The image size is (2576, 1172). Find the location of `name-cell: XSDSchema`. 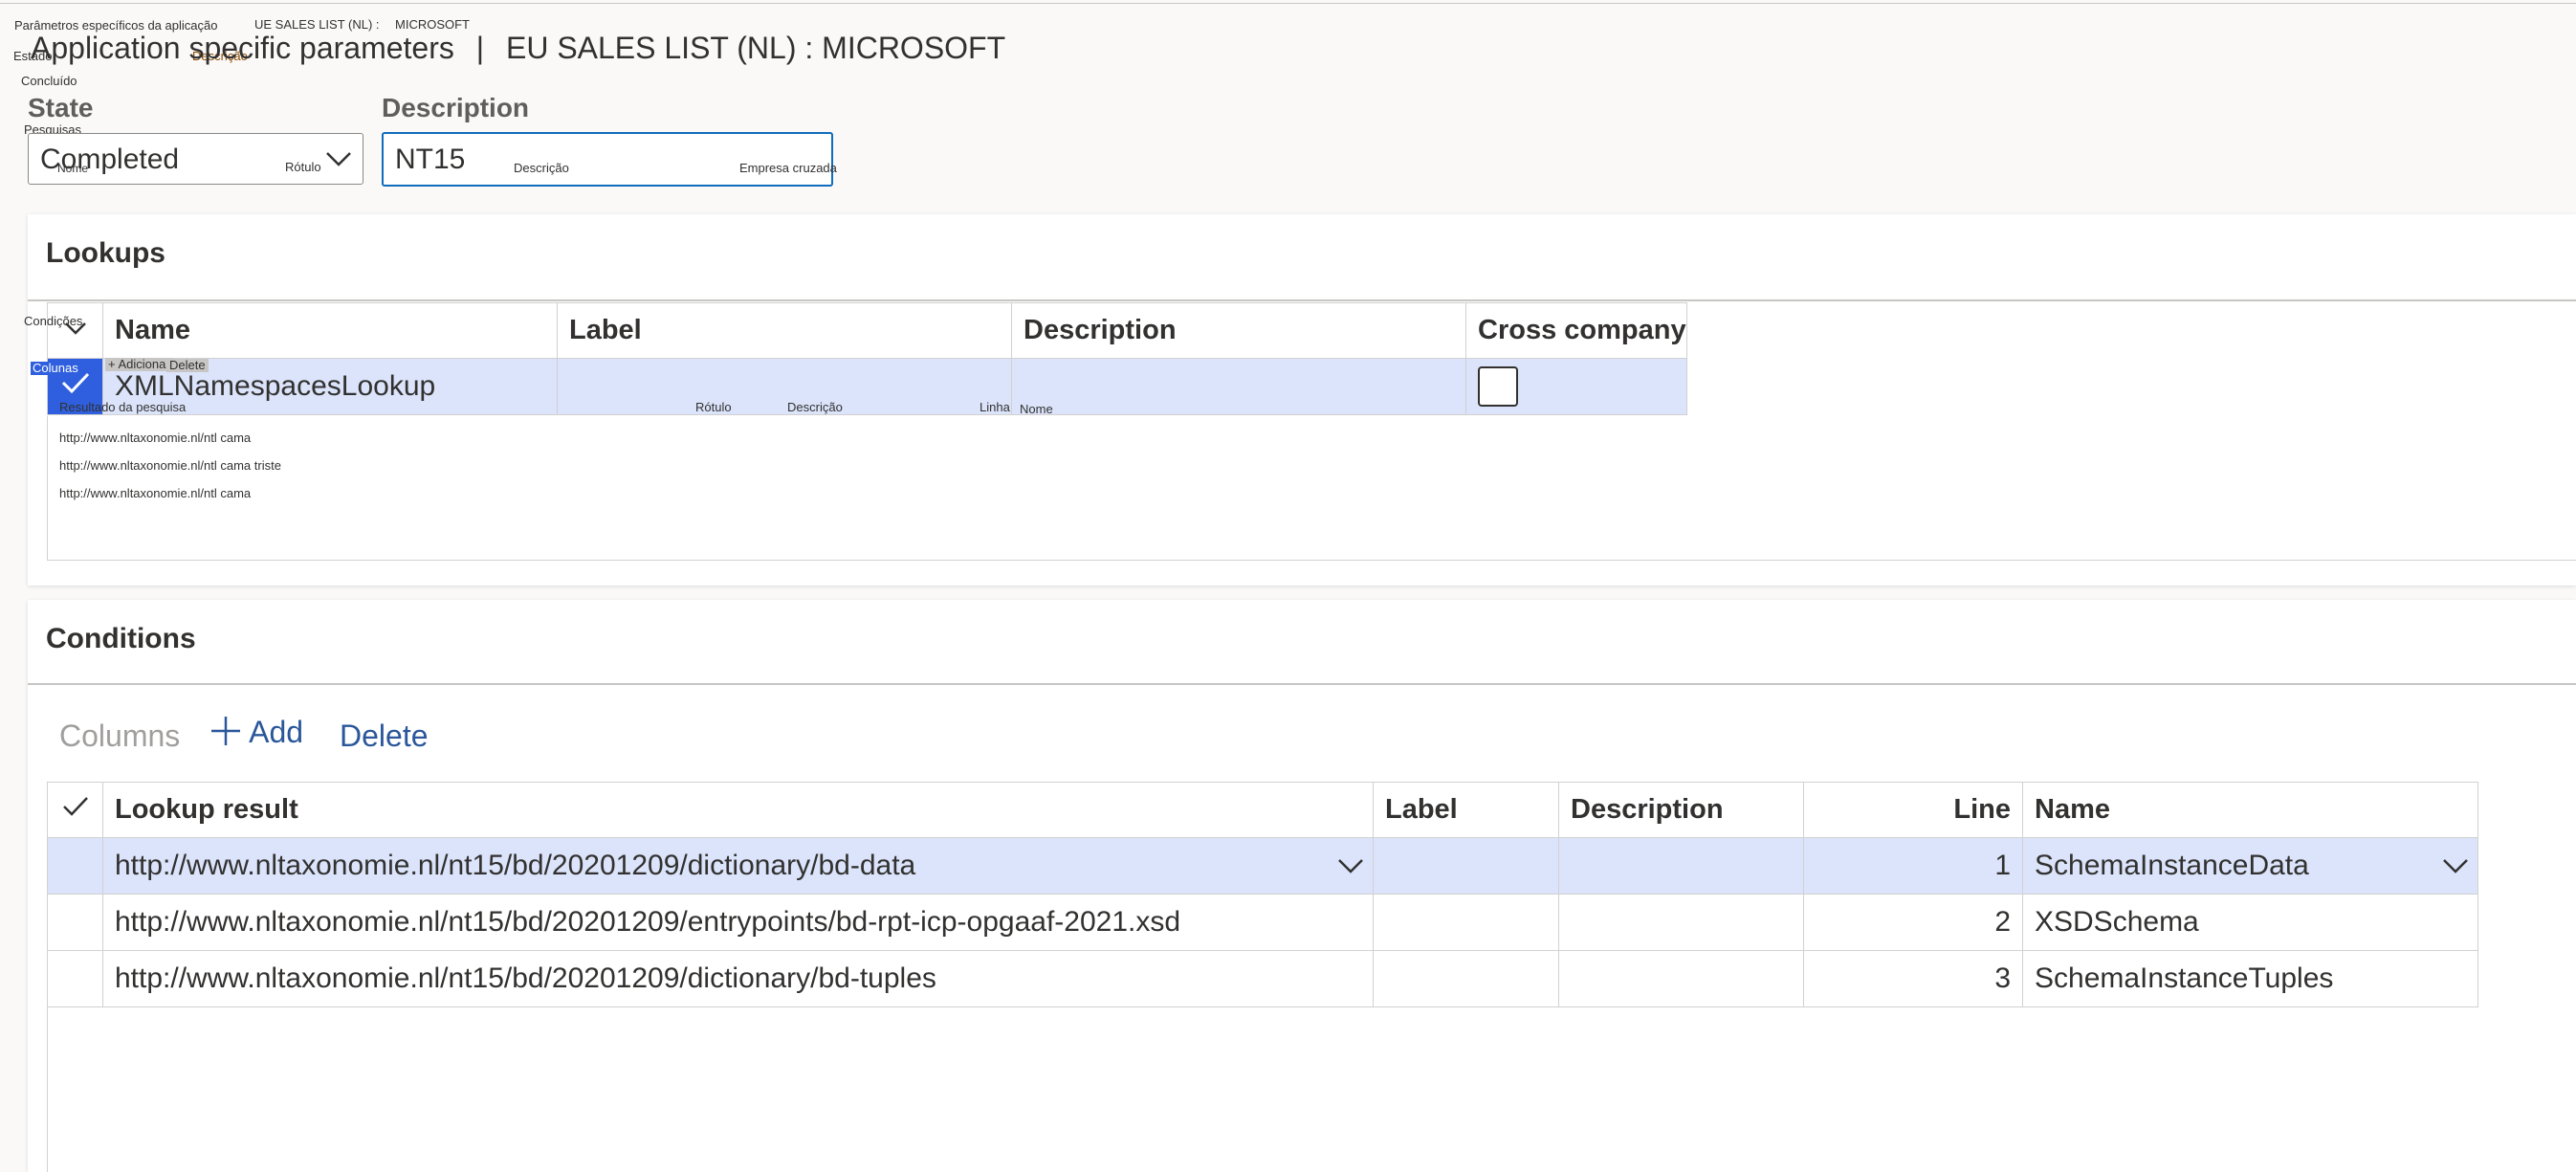

name-cell: XSDSchema is located at coordinates (2250, 923).